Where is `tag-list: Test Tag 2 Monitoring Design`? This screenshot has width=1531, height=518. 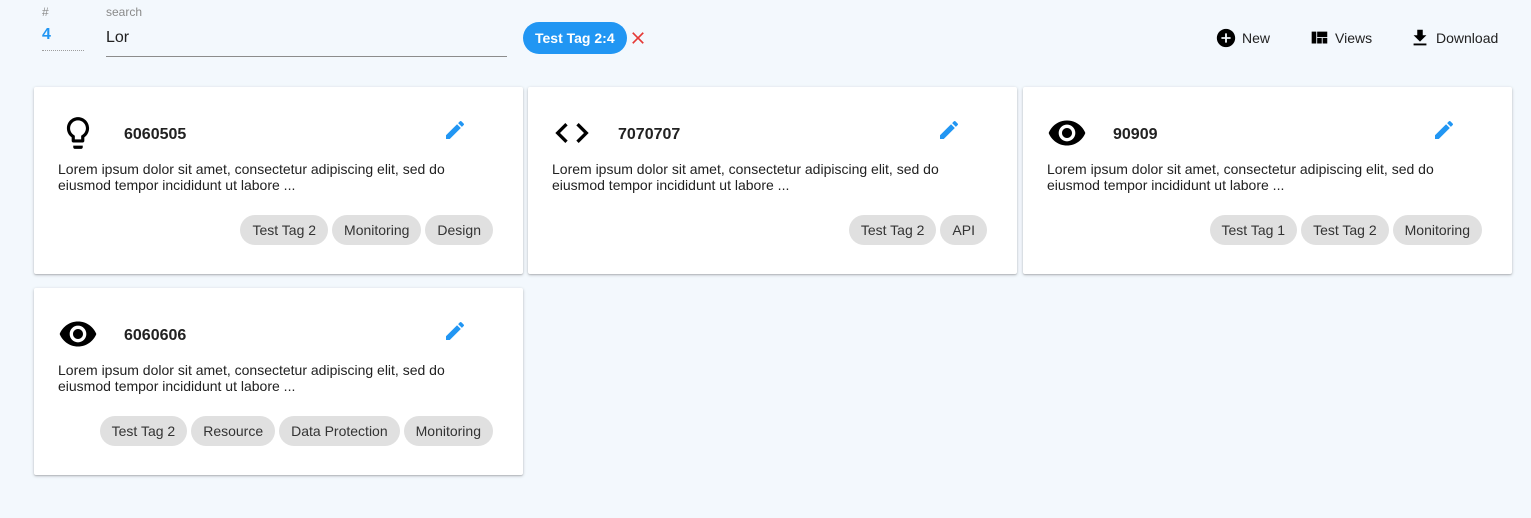
tag-list: Test Tag 2 Monitoring Design is located at coordinates (366, 230).